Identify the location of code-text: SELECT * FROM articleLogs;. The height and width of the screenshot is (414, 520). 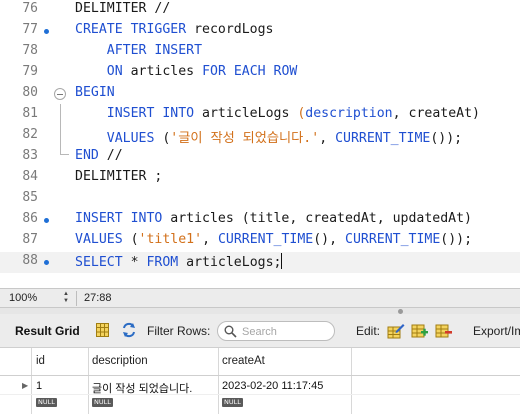
(179, 261).